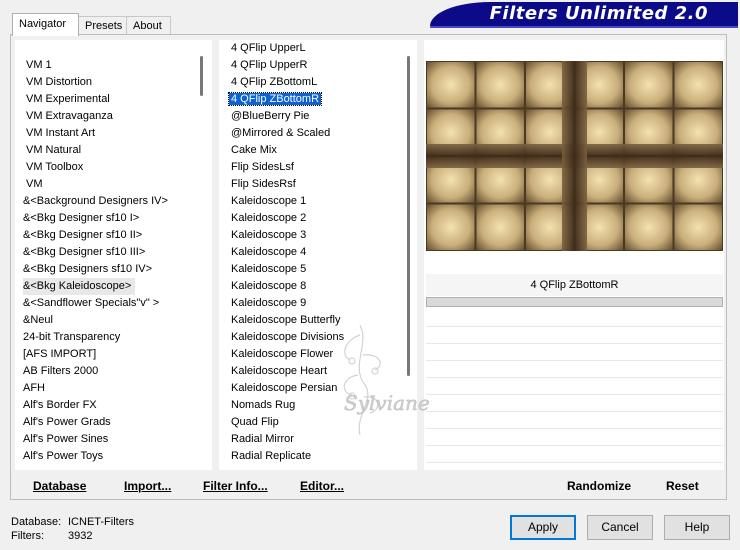 This screenshot has width=740, height=550. Describe the element at coordinates (262, 439) in the screenshot. I see `filter-item: Radial Mirror` at that location.